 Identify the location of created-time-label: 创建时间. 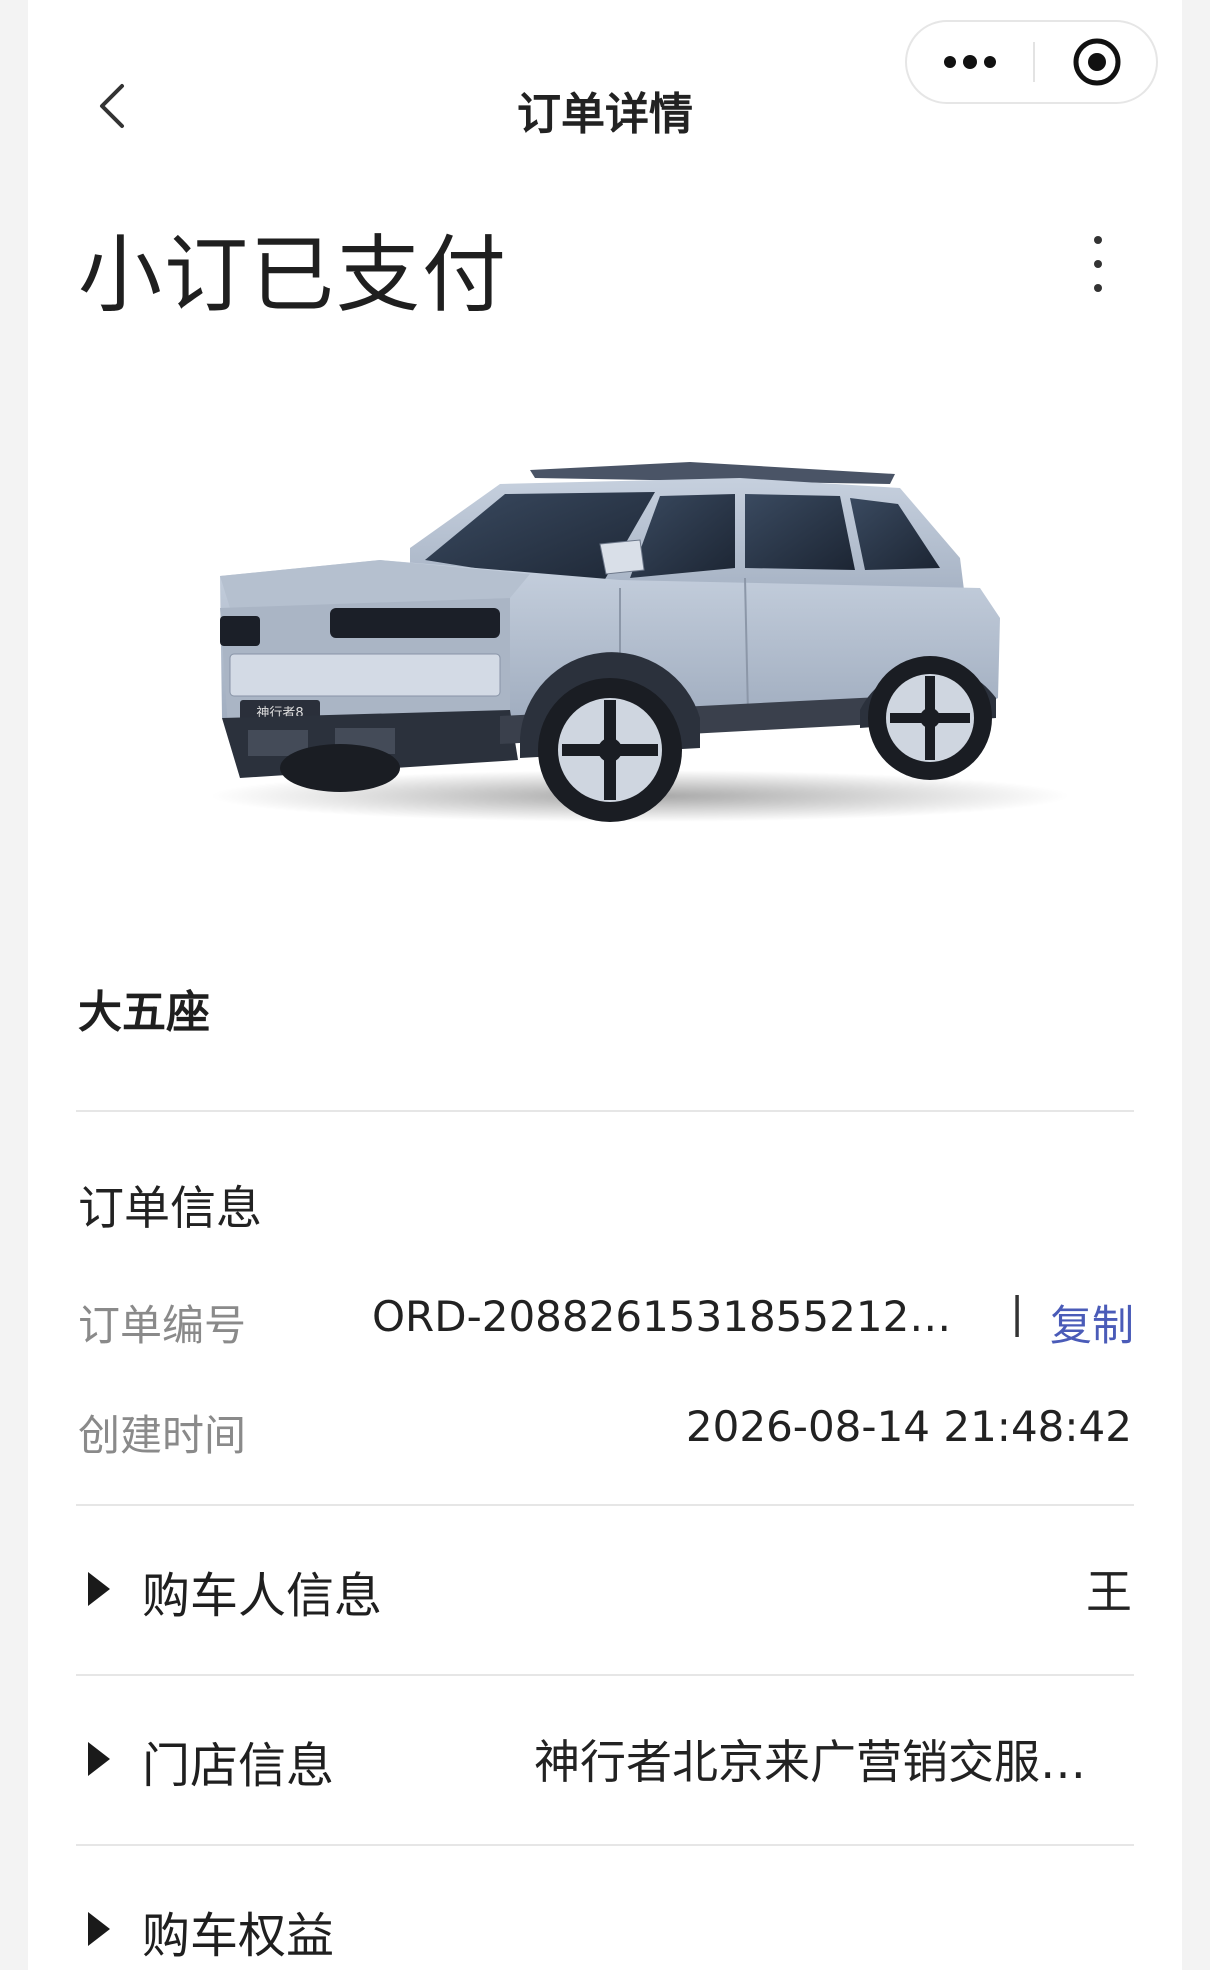
(162, 1435).